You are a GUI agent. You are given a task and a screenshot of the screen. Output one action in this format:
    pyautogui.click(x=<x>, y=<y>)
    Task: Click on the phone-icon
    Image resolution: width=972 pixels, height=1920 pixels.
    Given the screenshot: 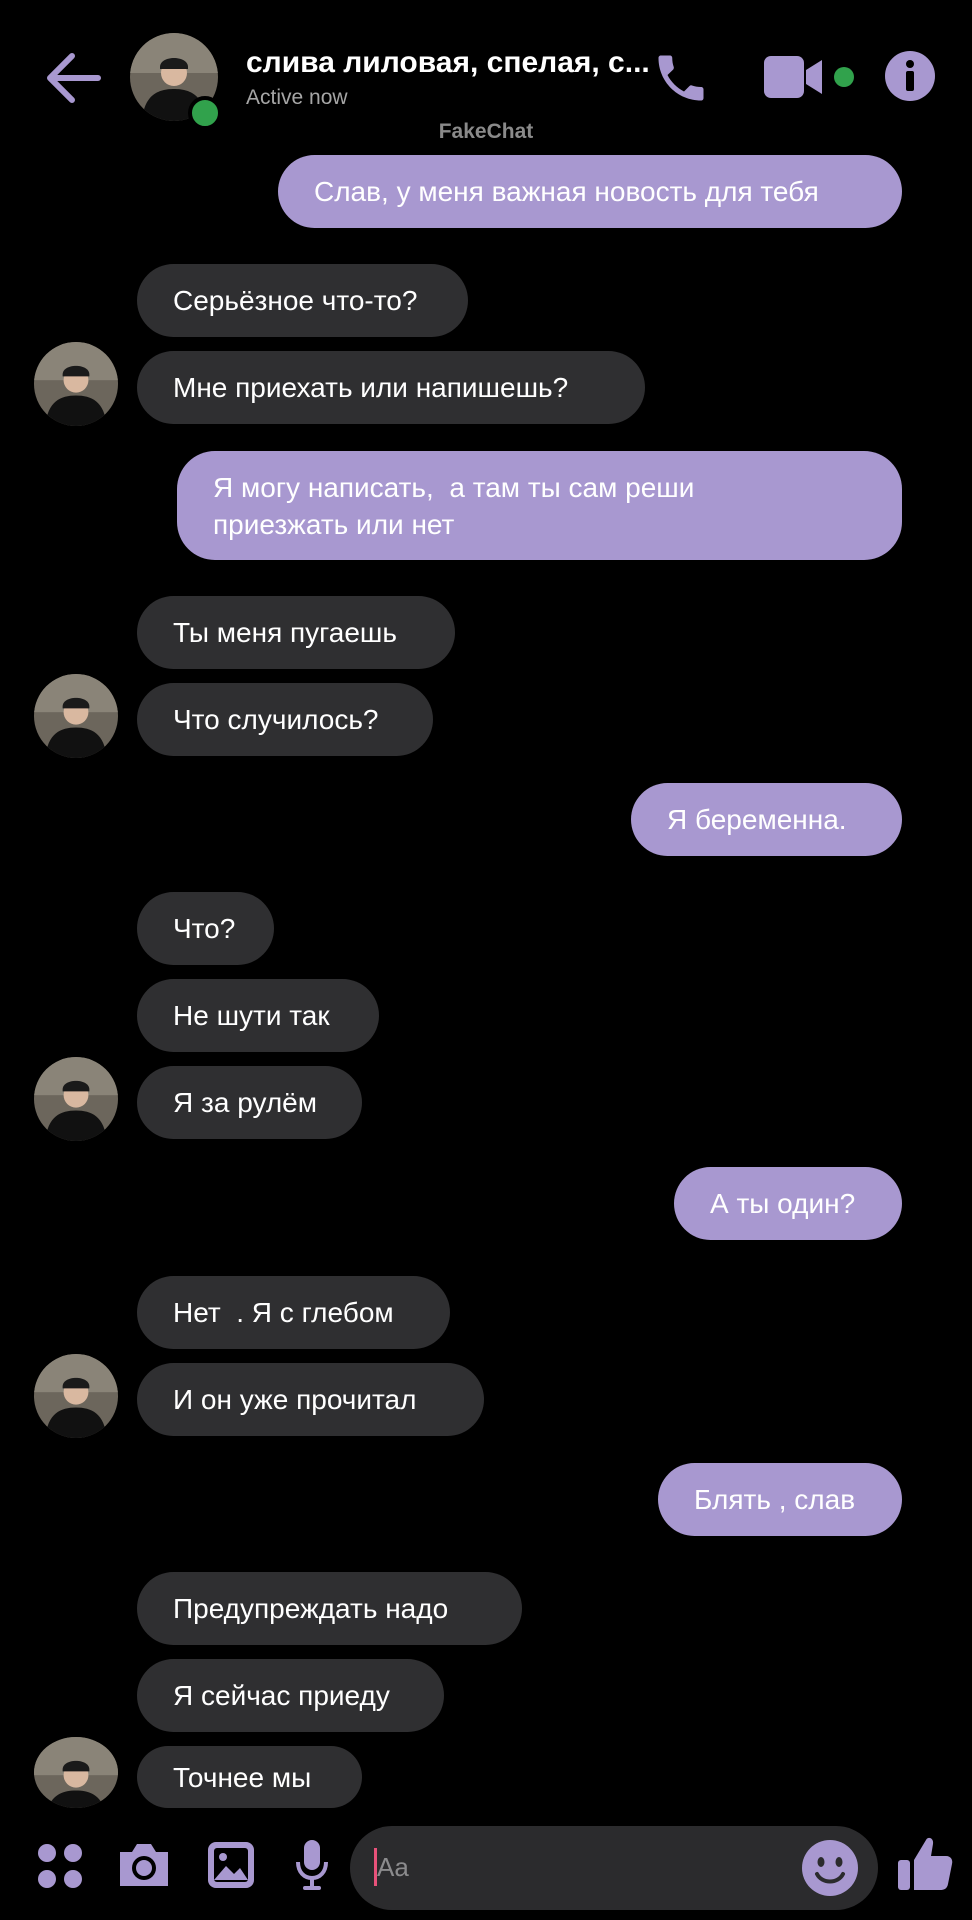 What is the action you would take?
    pyautogui.click(x=681, y=78)
    